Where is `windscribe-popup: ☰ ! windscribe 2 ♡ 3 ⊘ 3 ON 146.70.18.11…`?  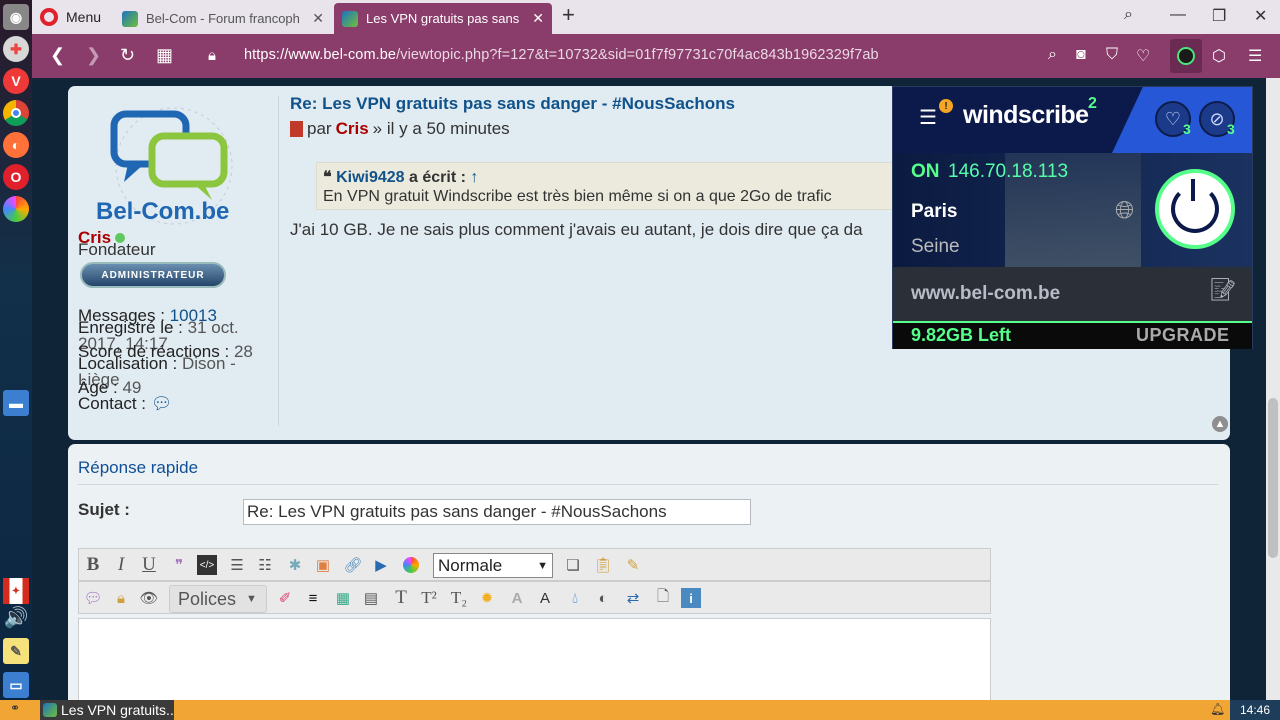
windscribe-popup: ☰ ! windscribe 2 ♡ 3 ⊘ 3 ON 146.70.18.11… is located at coordinates (1072, 217).